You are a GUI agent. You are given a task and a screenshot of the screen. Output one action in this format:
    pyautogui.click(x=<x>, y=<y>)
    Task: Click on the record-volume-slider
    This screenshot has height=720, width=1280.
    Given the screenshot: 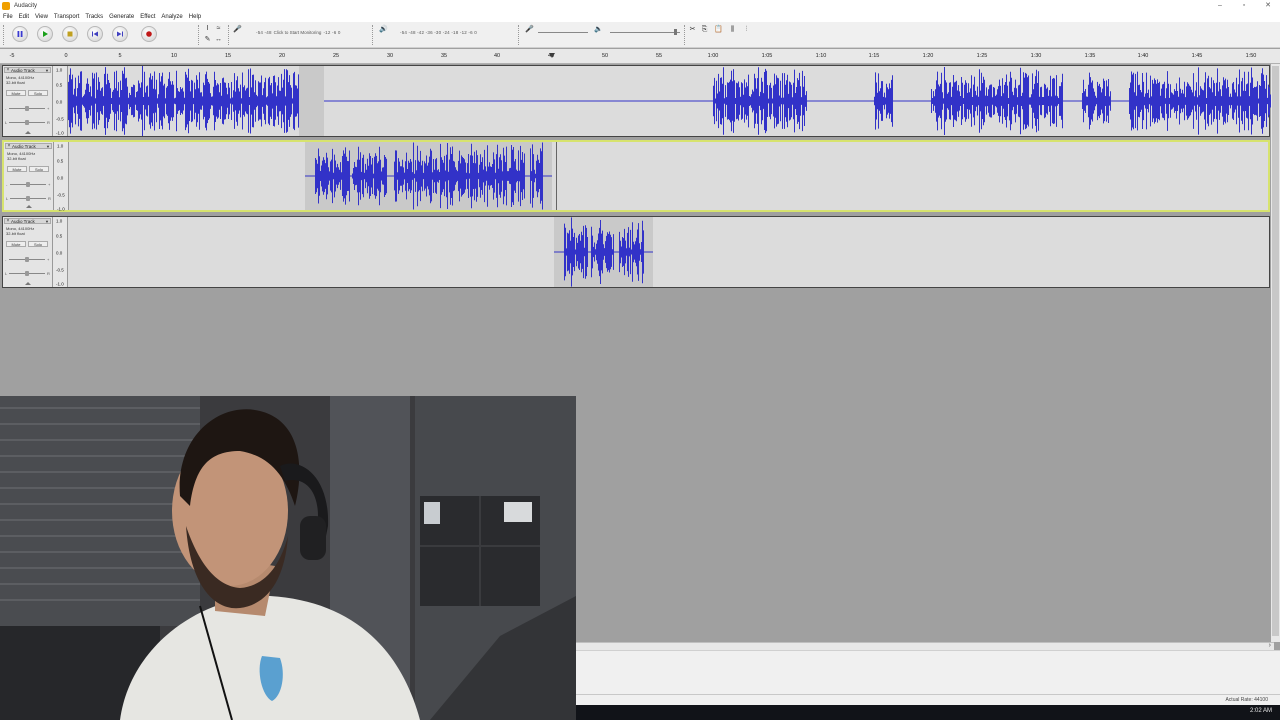 What is the action you would take?
    pyautogui.click(x=563, y=32)
    